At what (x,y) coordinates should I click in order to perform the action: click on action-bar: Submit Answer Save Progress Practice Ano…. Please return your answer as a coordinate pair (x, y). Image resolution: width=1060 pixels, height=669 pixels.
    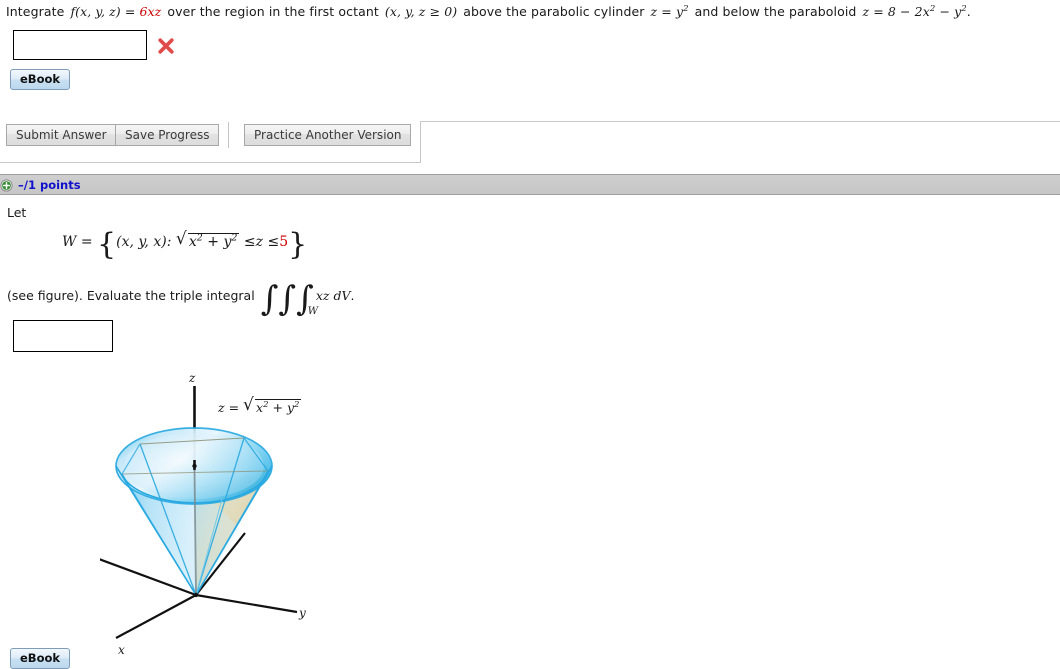
    Looking at the image, I should click on (530, 142).